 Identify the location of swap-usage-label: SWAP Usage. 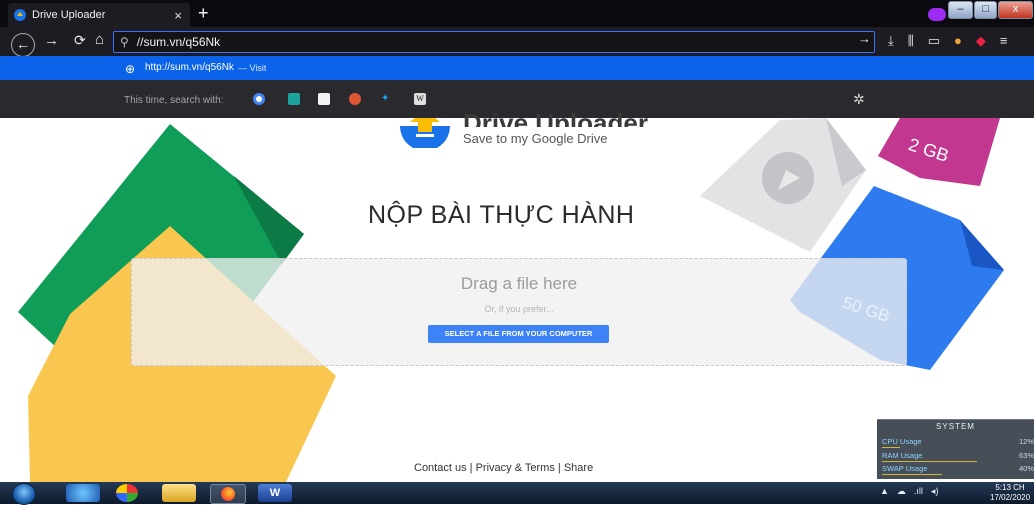
(905, 468).